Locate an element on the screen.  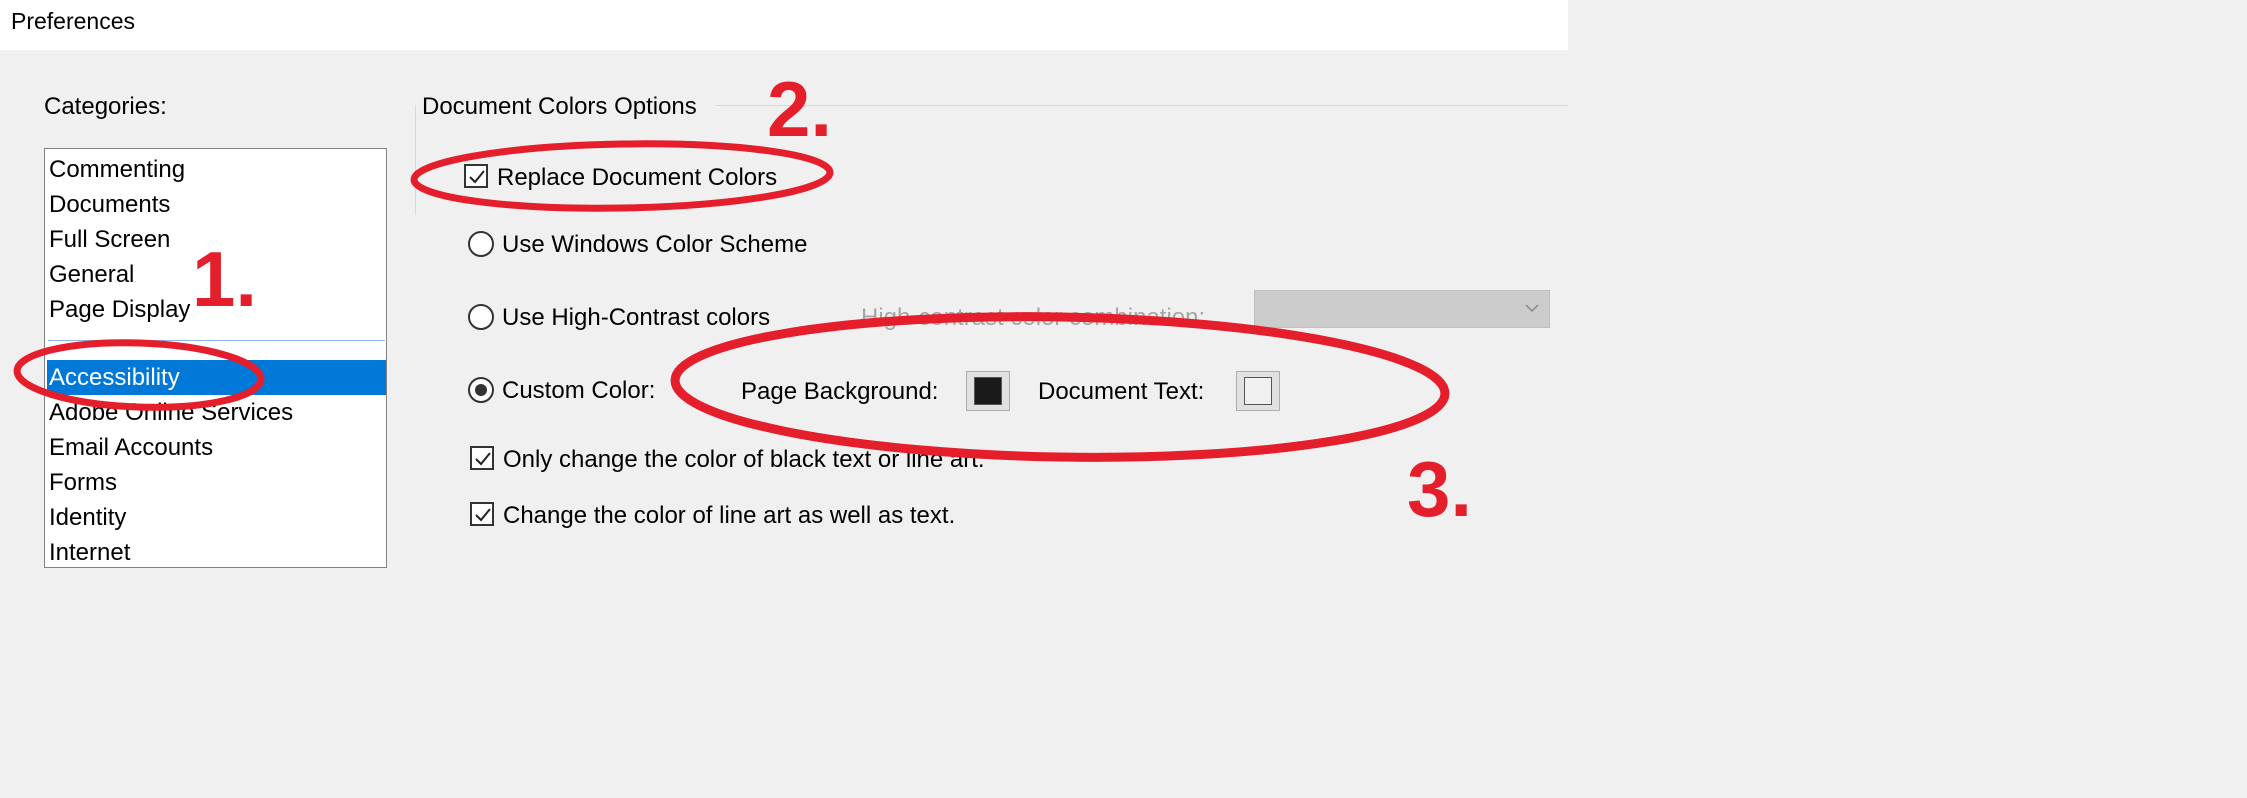
list-item-accessibility: Accessibility is located at coordinates (216, 377).